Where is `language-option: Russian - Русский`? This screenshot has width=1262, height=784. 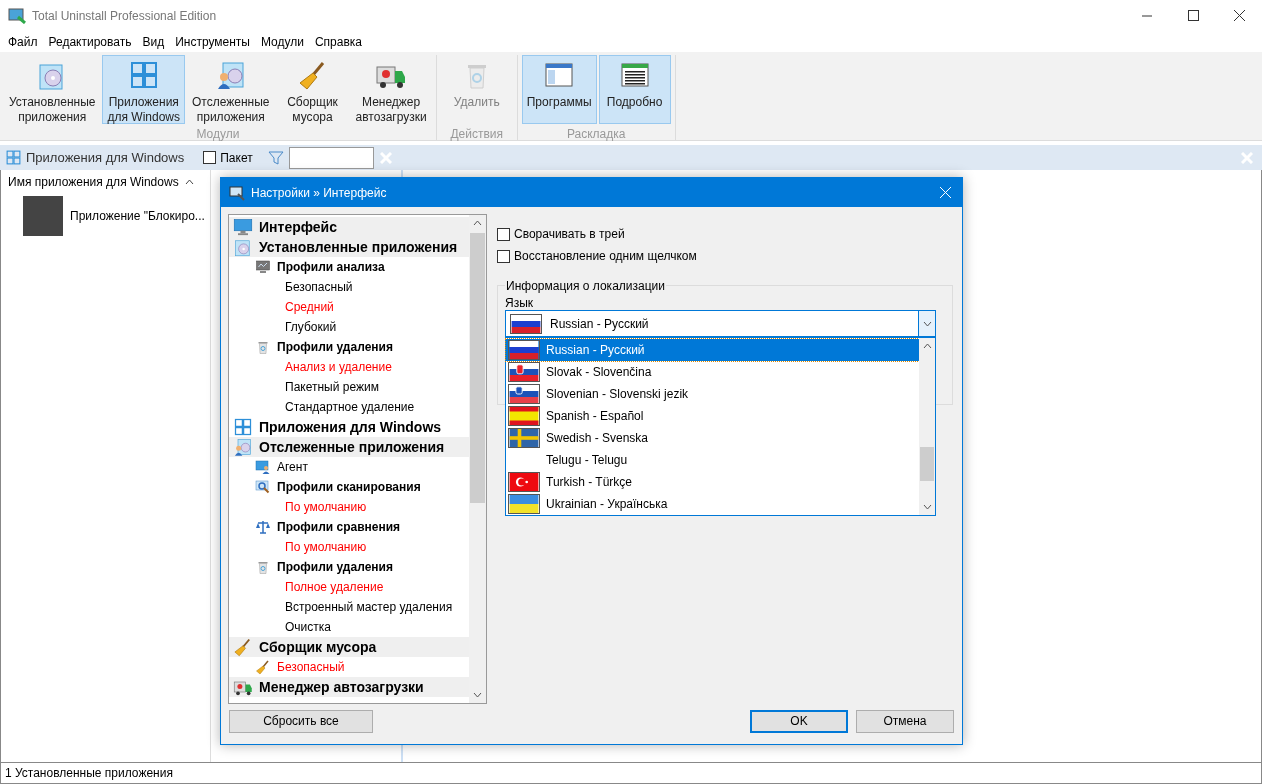
language-option: Russian - Русский is located at coordinates (712, 350).